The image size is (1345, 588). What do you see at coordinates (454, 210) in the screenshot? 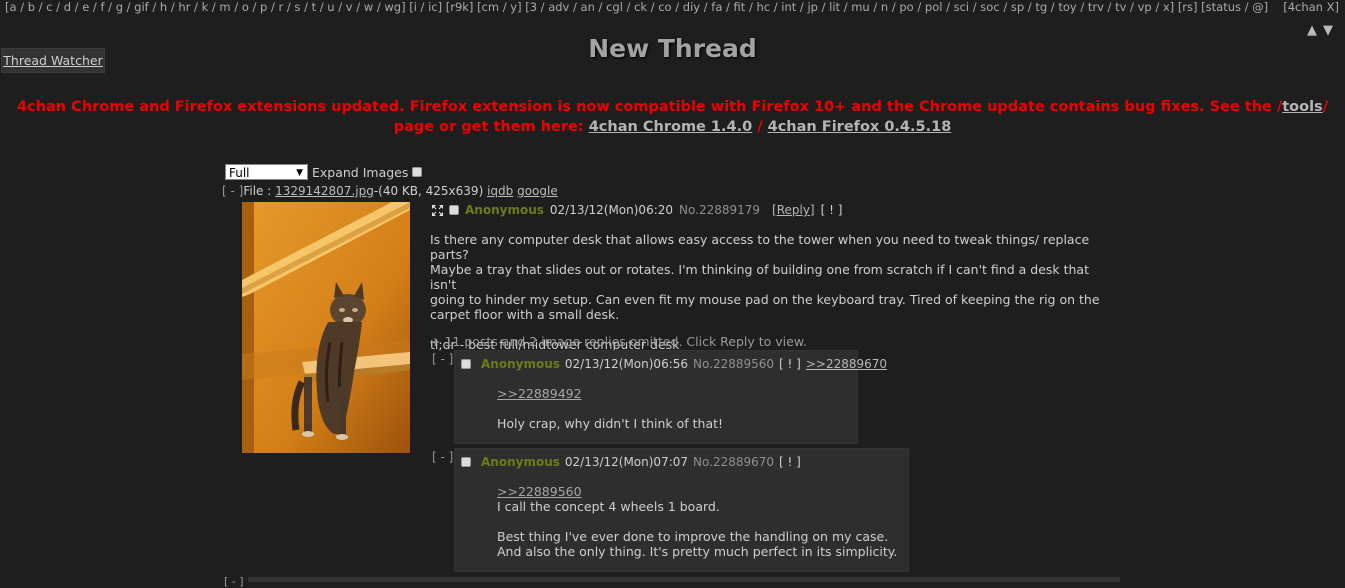
I see `op-select-checkbox` at bounding box center [454, 210].